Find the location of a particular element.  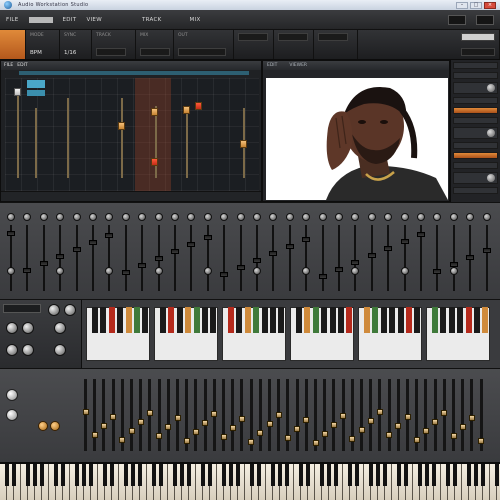

close-icon: × is located at coordinates (490, 5).